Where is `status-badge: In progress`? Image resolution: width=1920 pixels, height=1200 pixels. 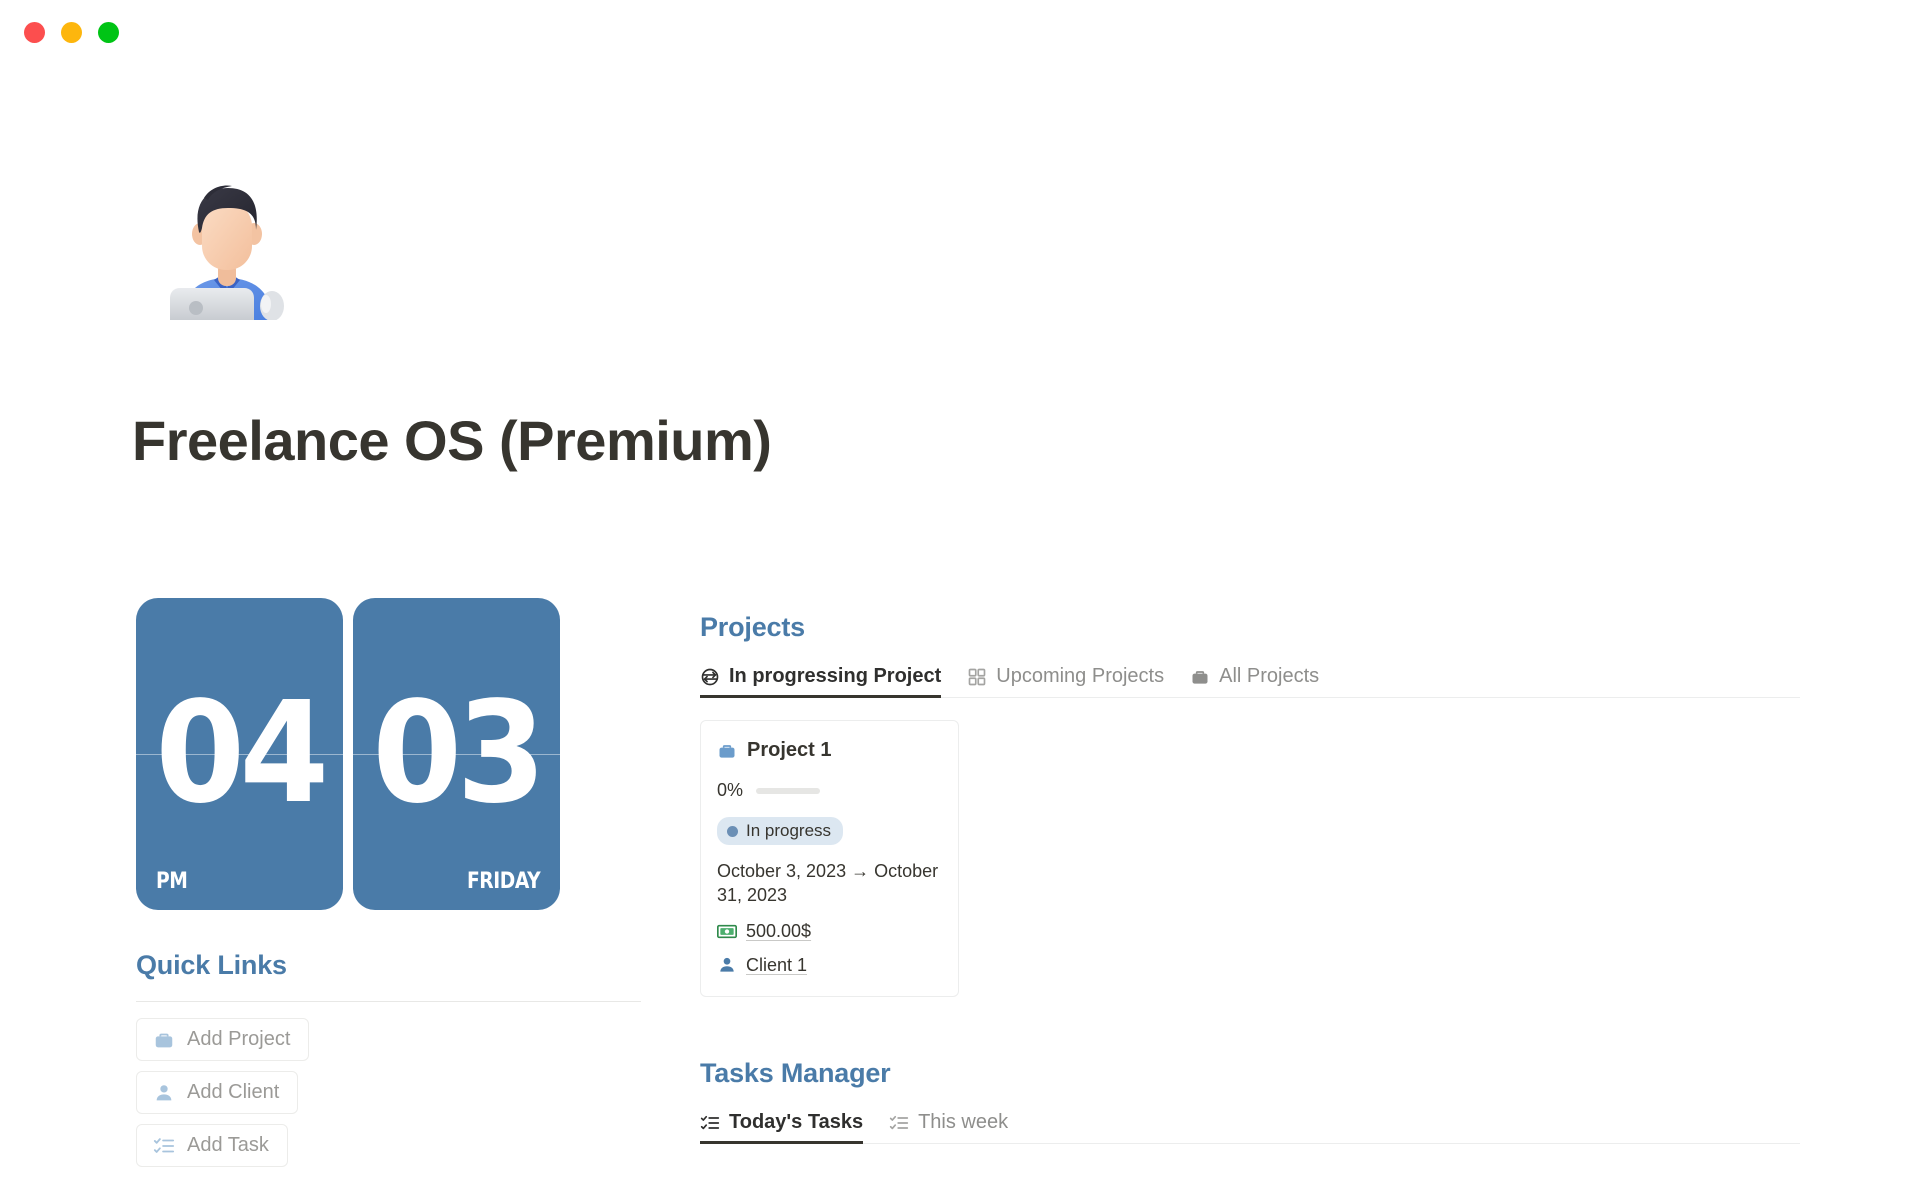
status-badge: In progress is located at coordinates (780, 831).